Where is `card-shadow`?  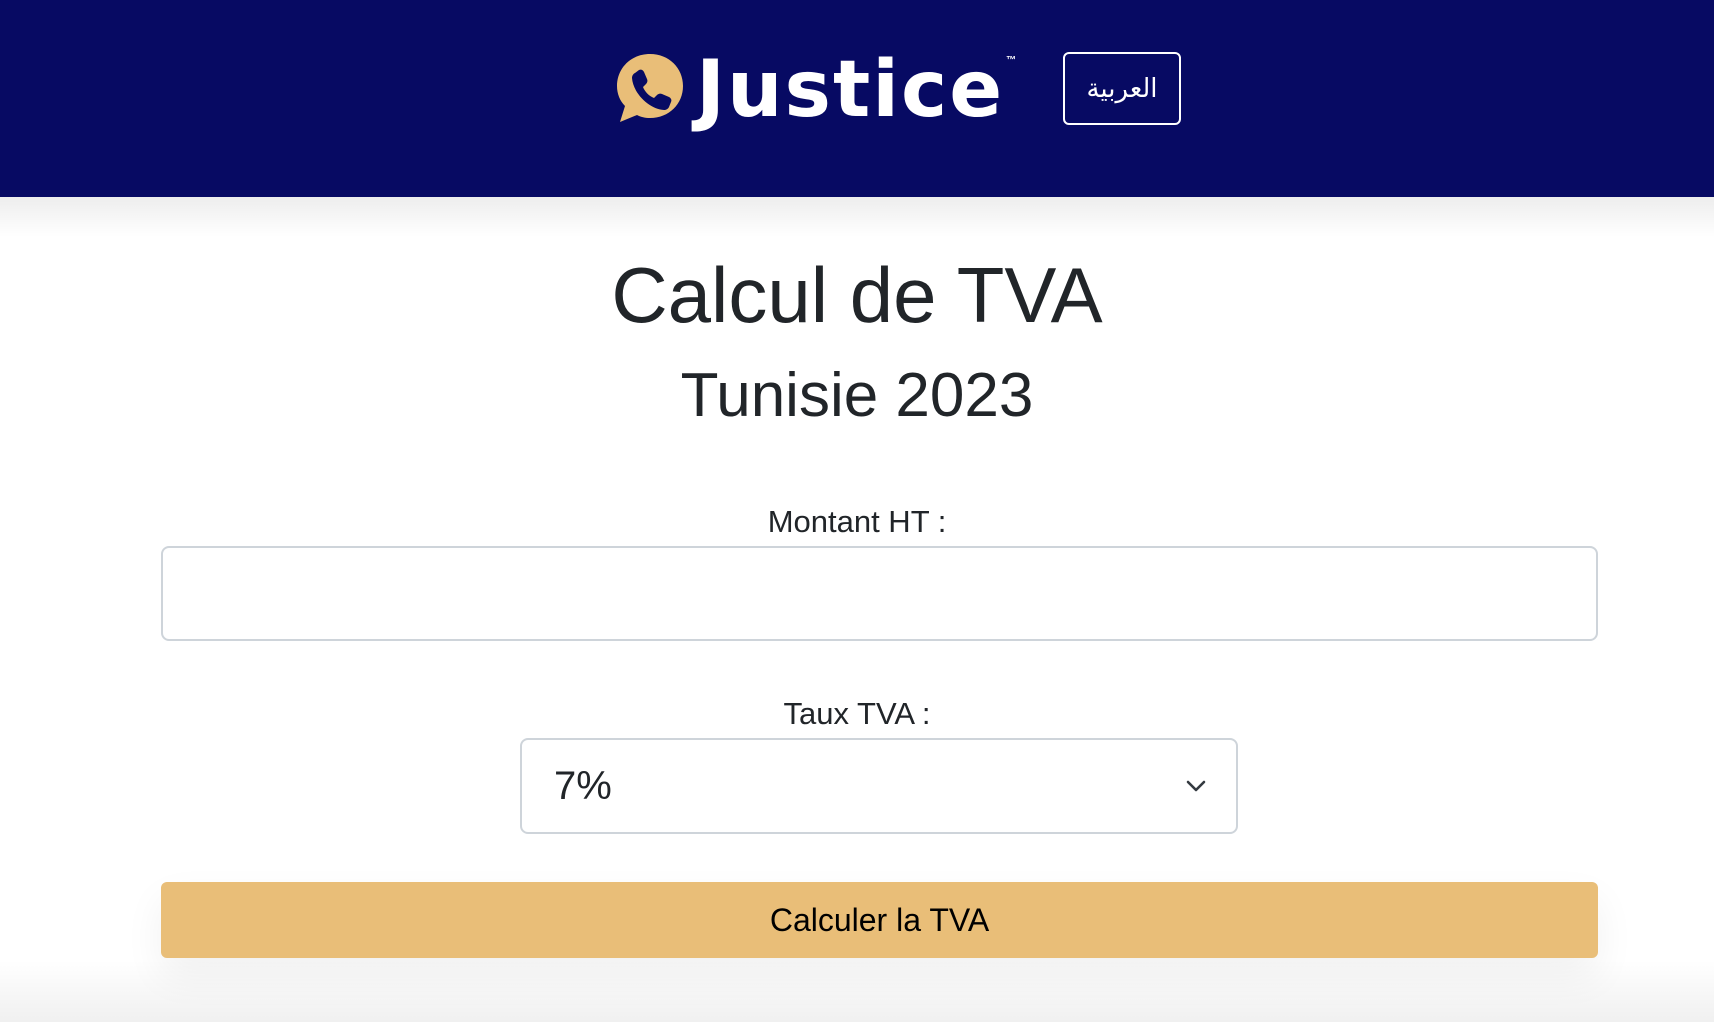 card-shadow is located at coordinates (857, 991).